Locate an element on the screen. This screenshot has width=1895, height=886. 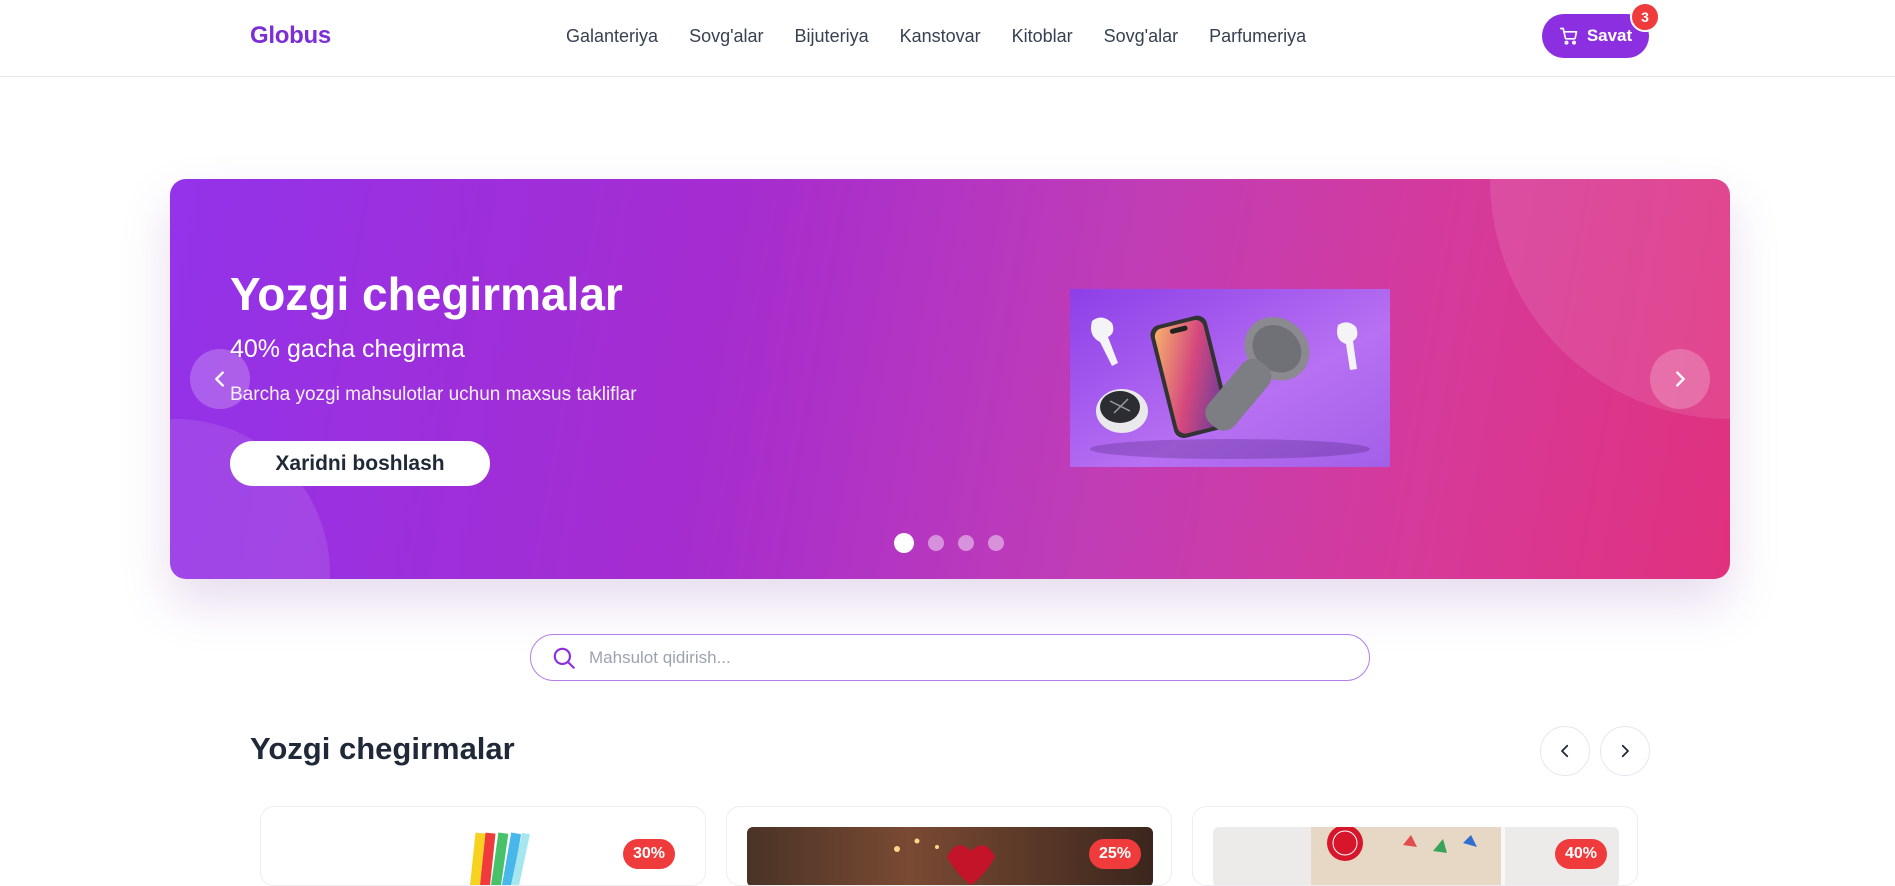
banner-subtitle: 40% gacha chegirma is located at coordinates (347, 349).